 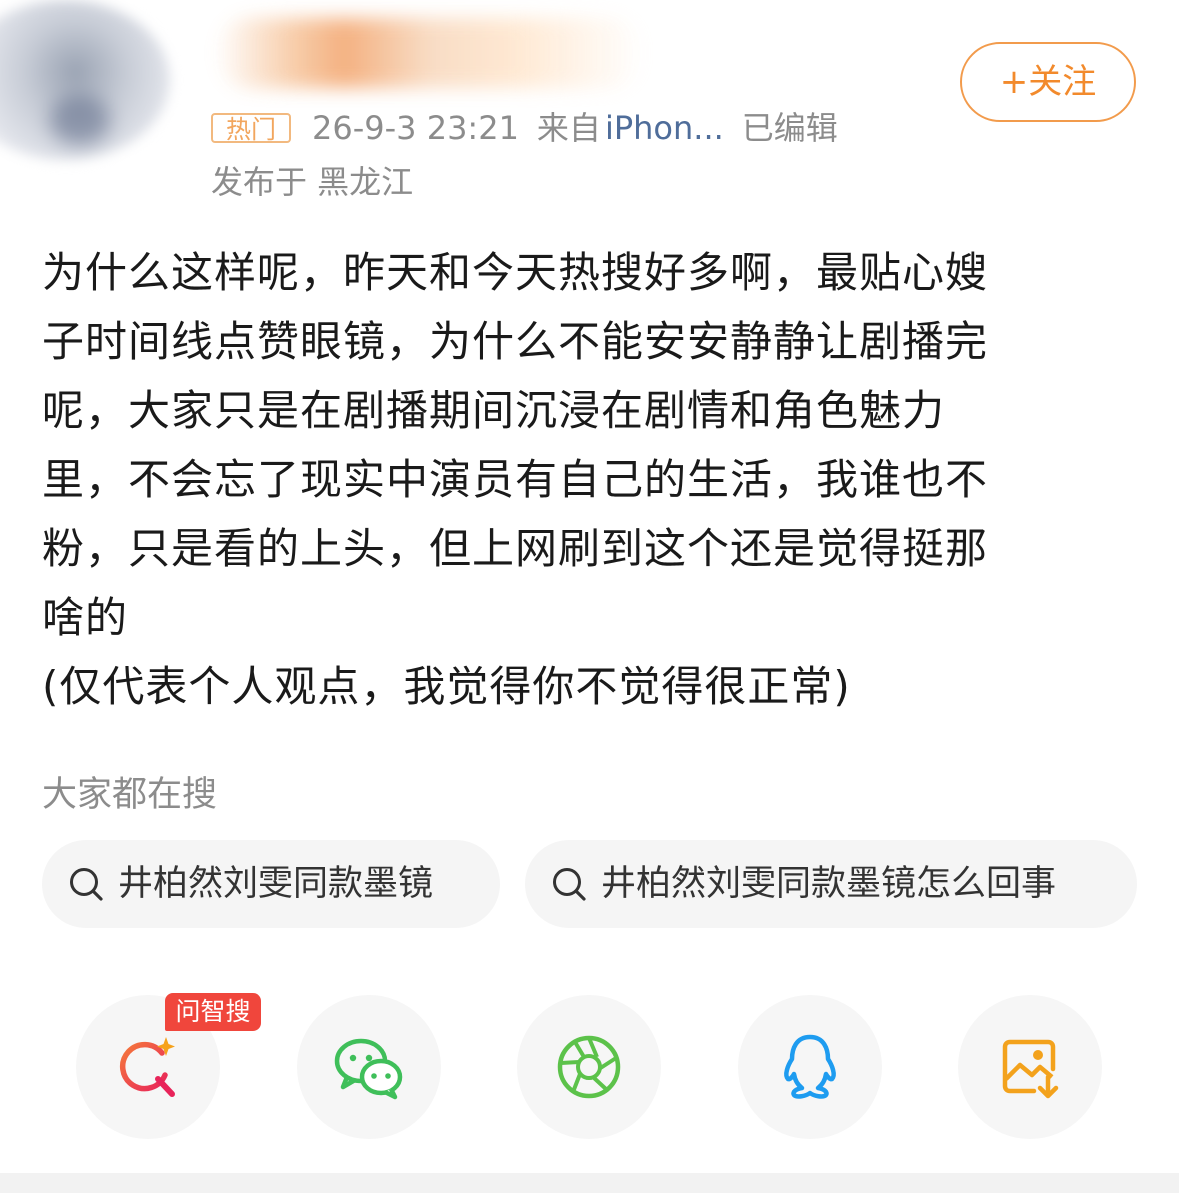 I want to click on wechat-icon, so click(x=368, y=1069).